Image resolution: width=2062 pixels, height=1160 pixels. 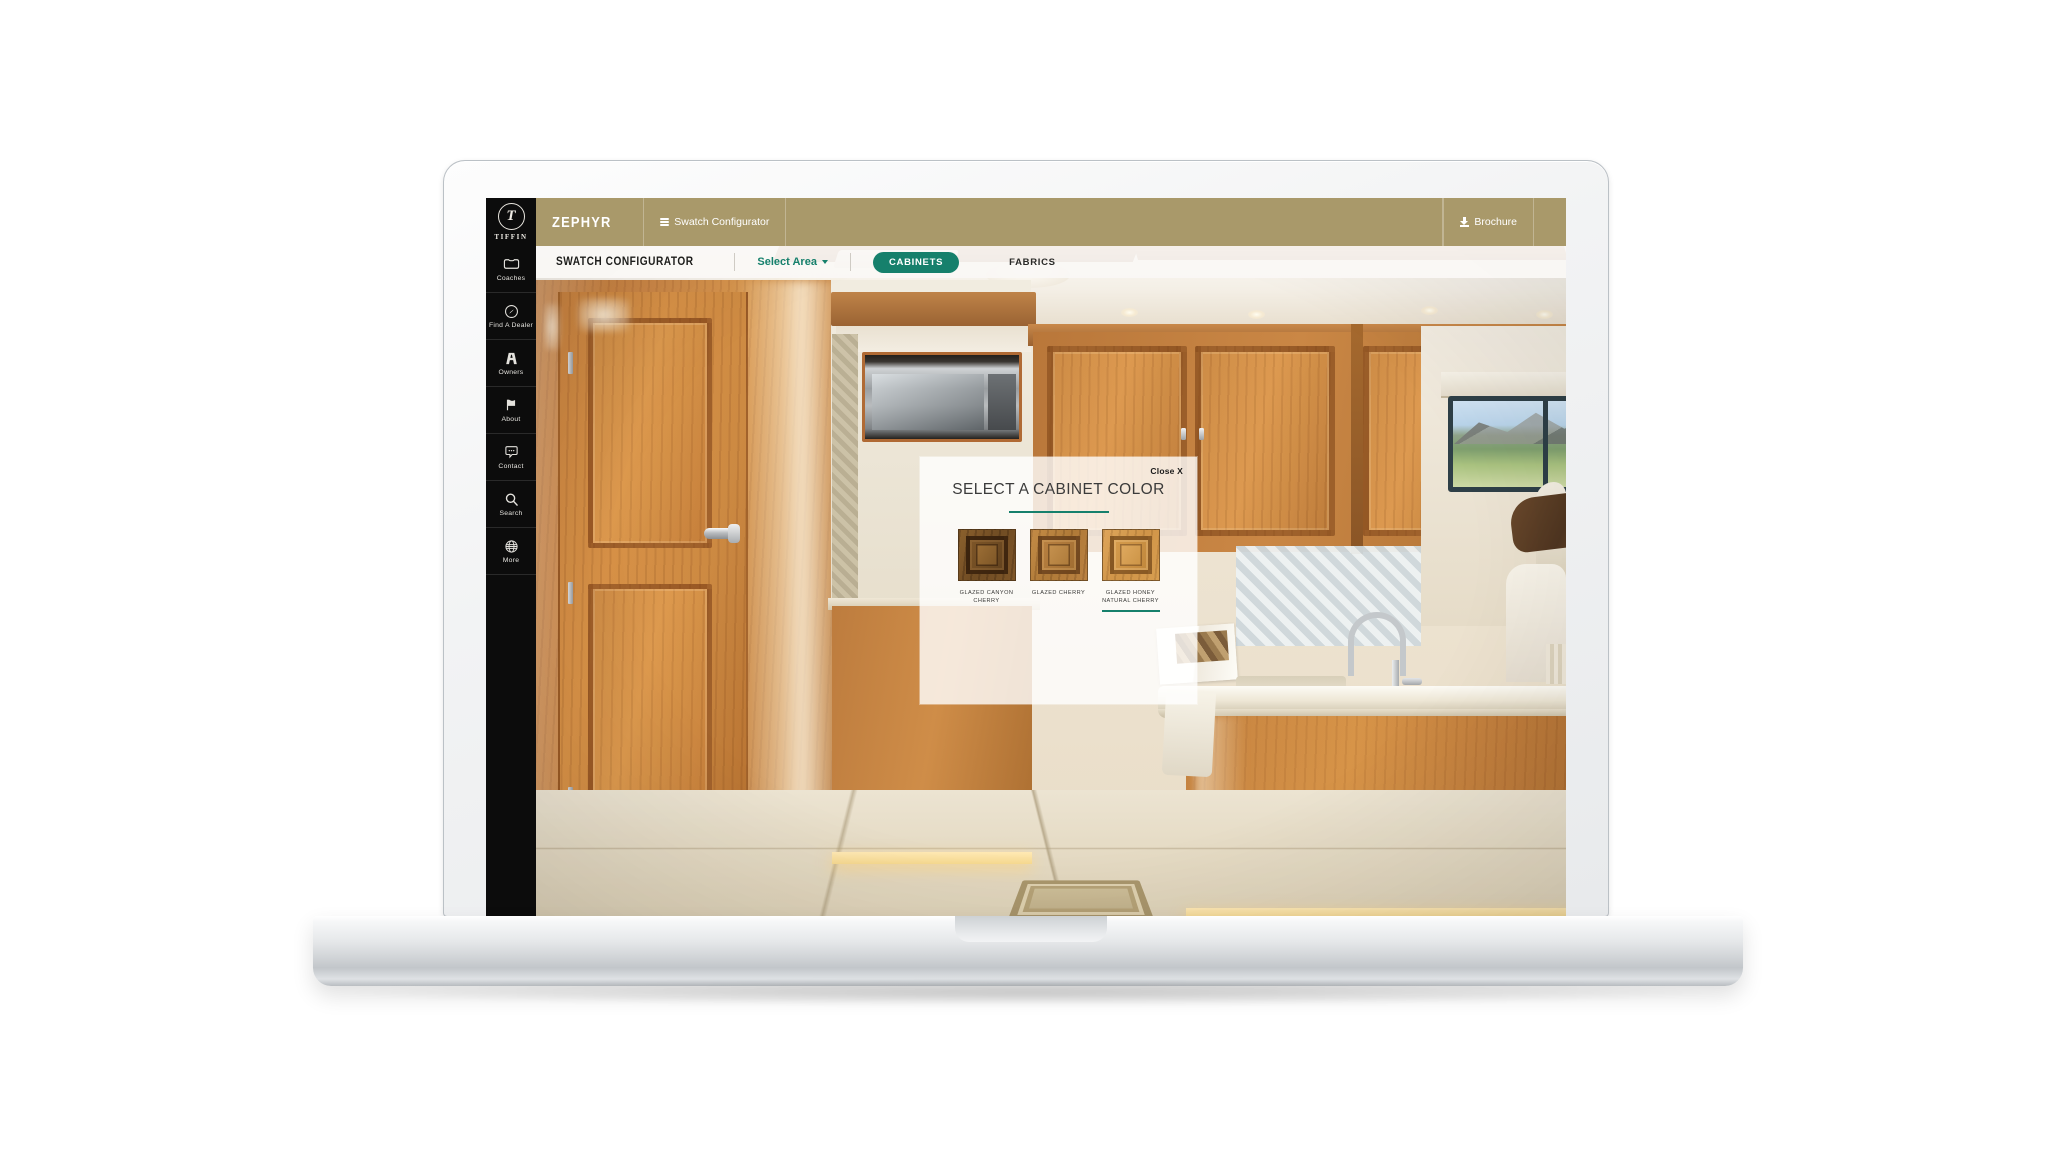 I want to click on globe-icon, so click(x=511, y=546).